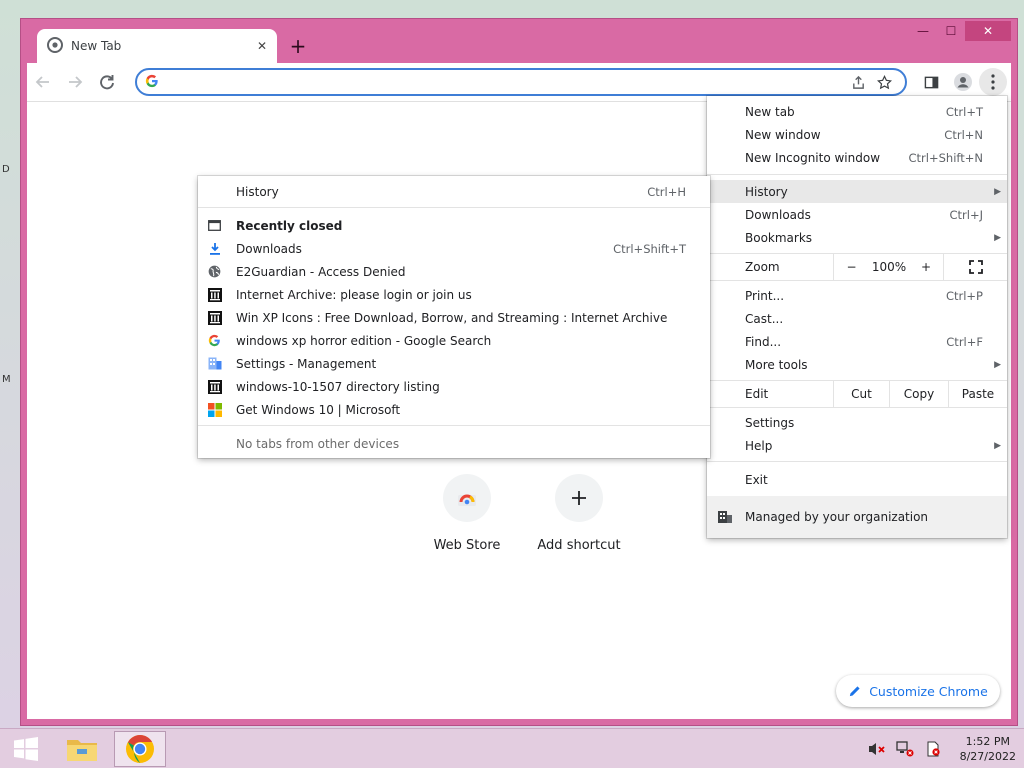  I want to click on recent-item: Downloads Ctrl+Shift+T, so click(454, 248).